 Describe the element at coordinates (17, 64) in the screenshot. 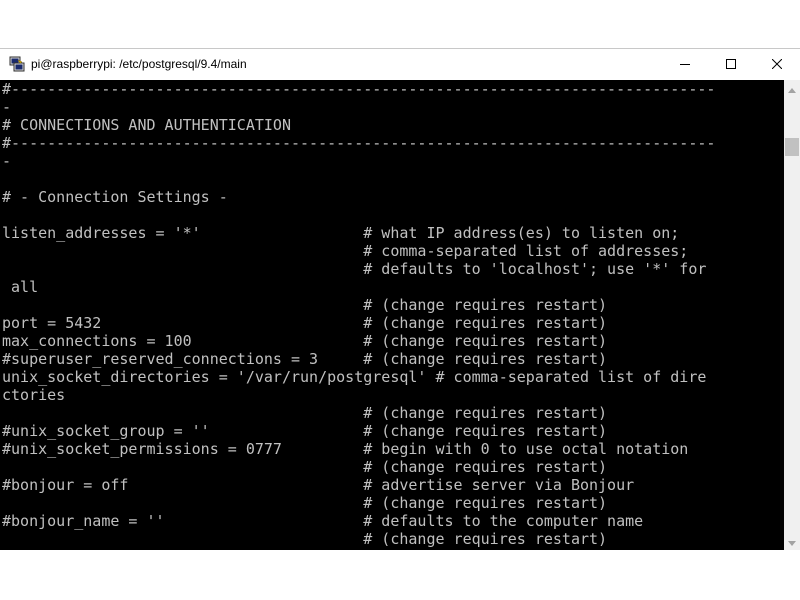

I see `putty-icon` at that location.